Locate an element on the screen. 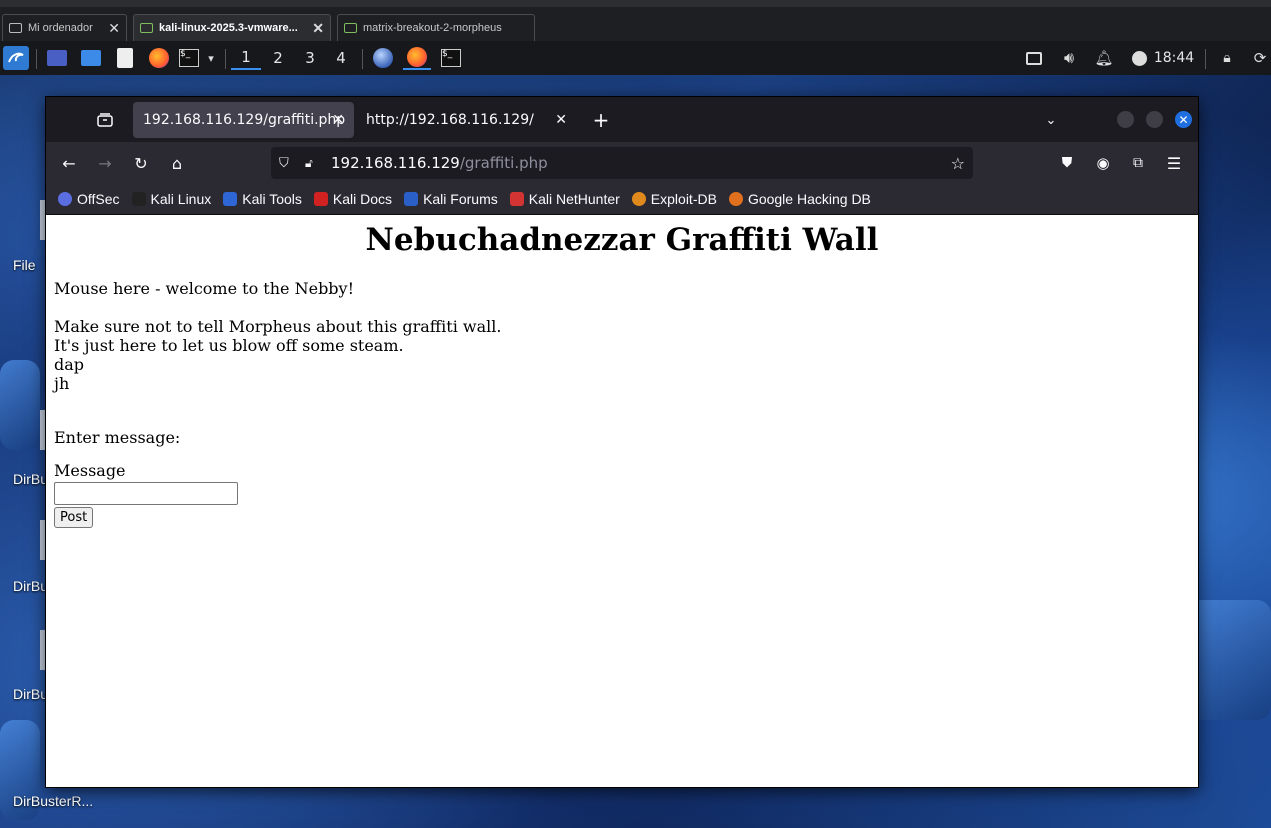 The image size is (1271, 828). offsec-icon is located at coordinates (65, 199).